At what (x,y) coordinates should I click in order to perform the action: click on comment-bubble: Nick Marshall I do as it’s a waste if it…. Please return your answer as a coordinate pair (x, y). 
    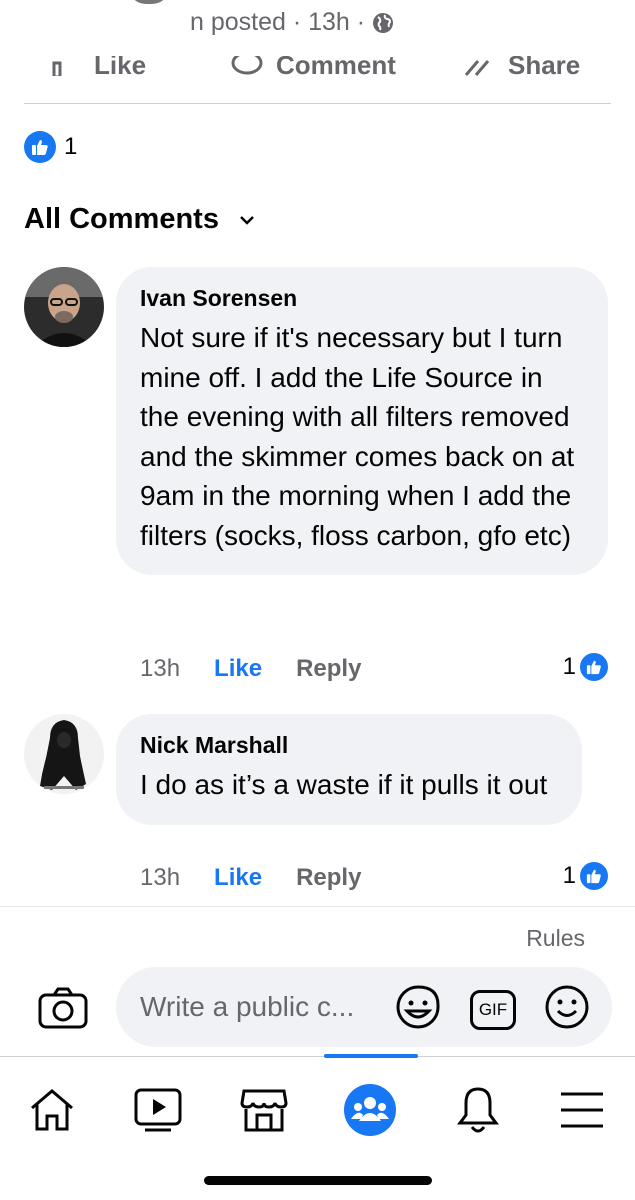
    Looking at the image, I should click on (349, 769).